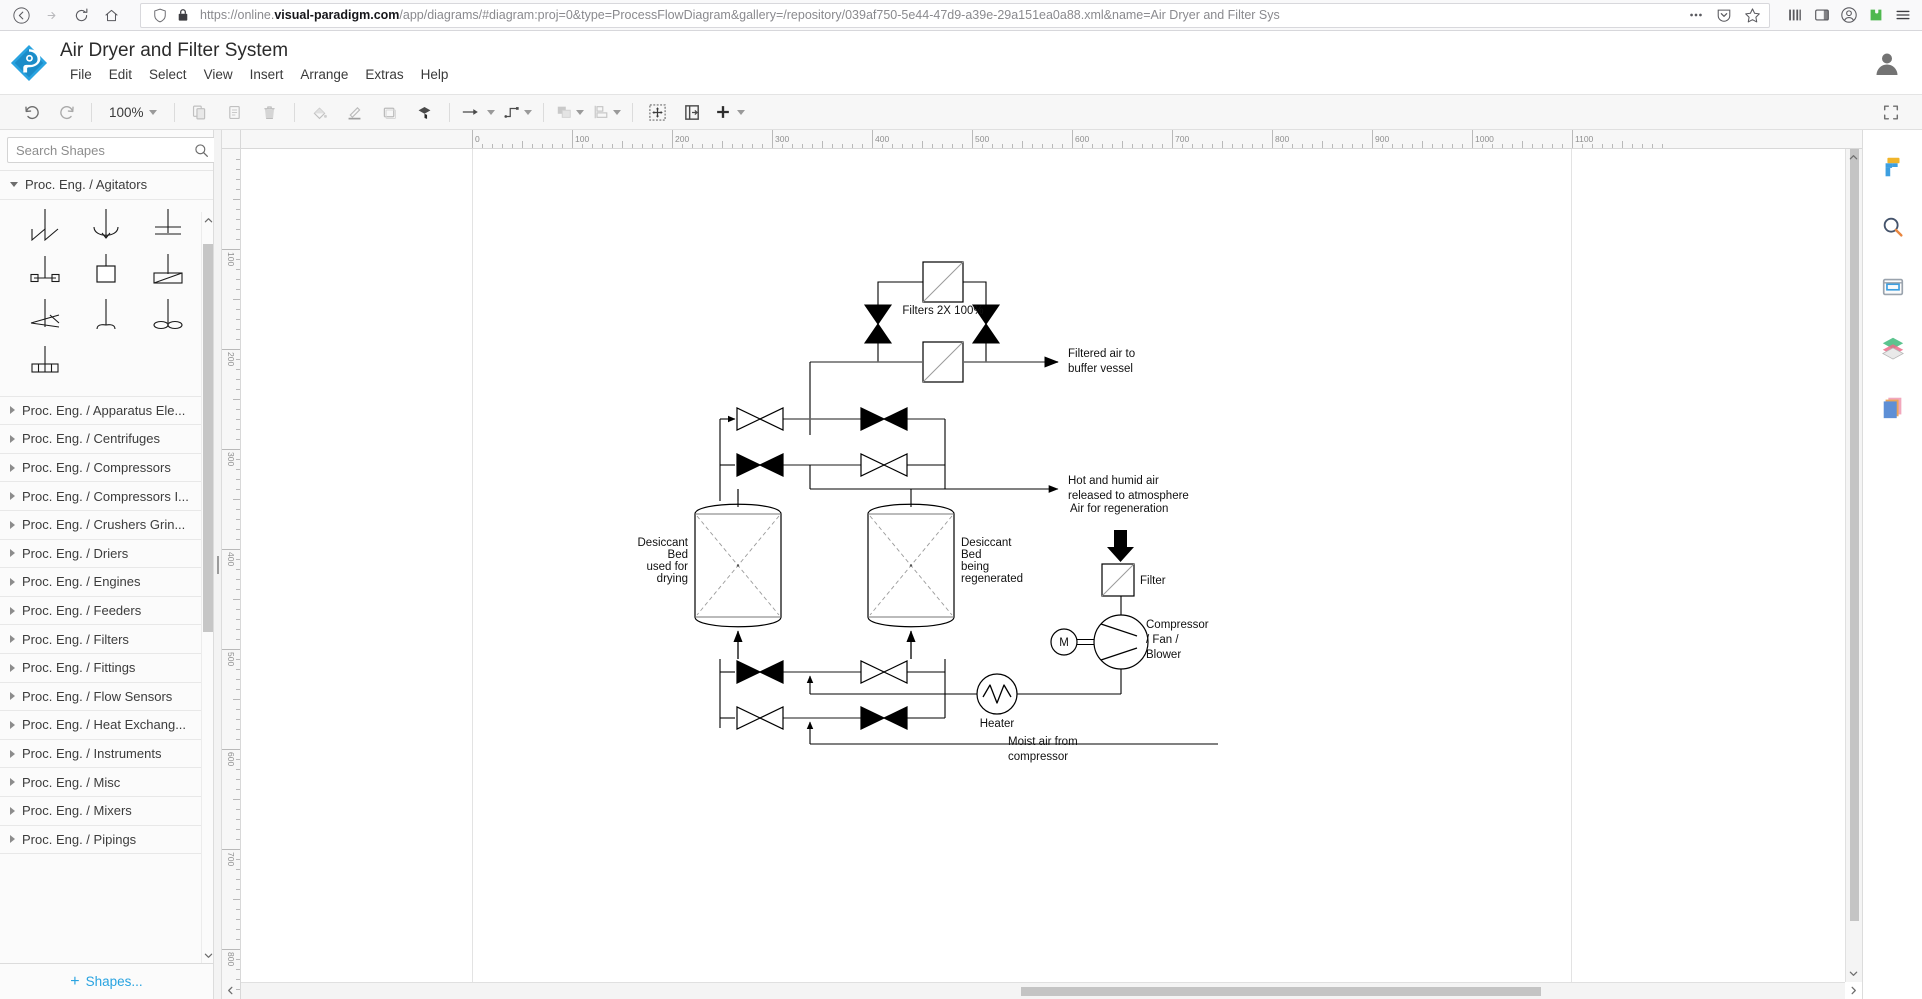  I want to click on bring-to-front-icon, so click(569, 112).